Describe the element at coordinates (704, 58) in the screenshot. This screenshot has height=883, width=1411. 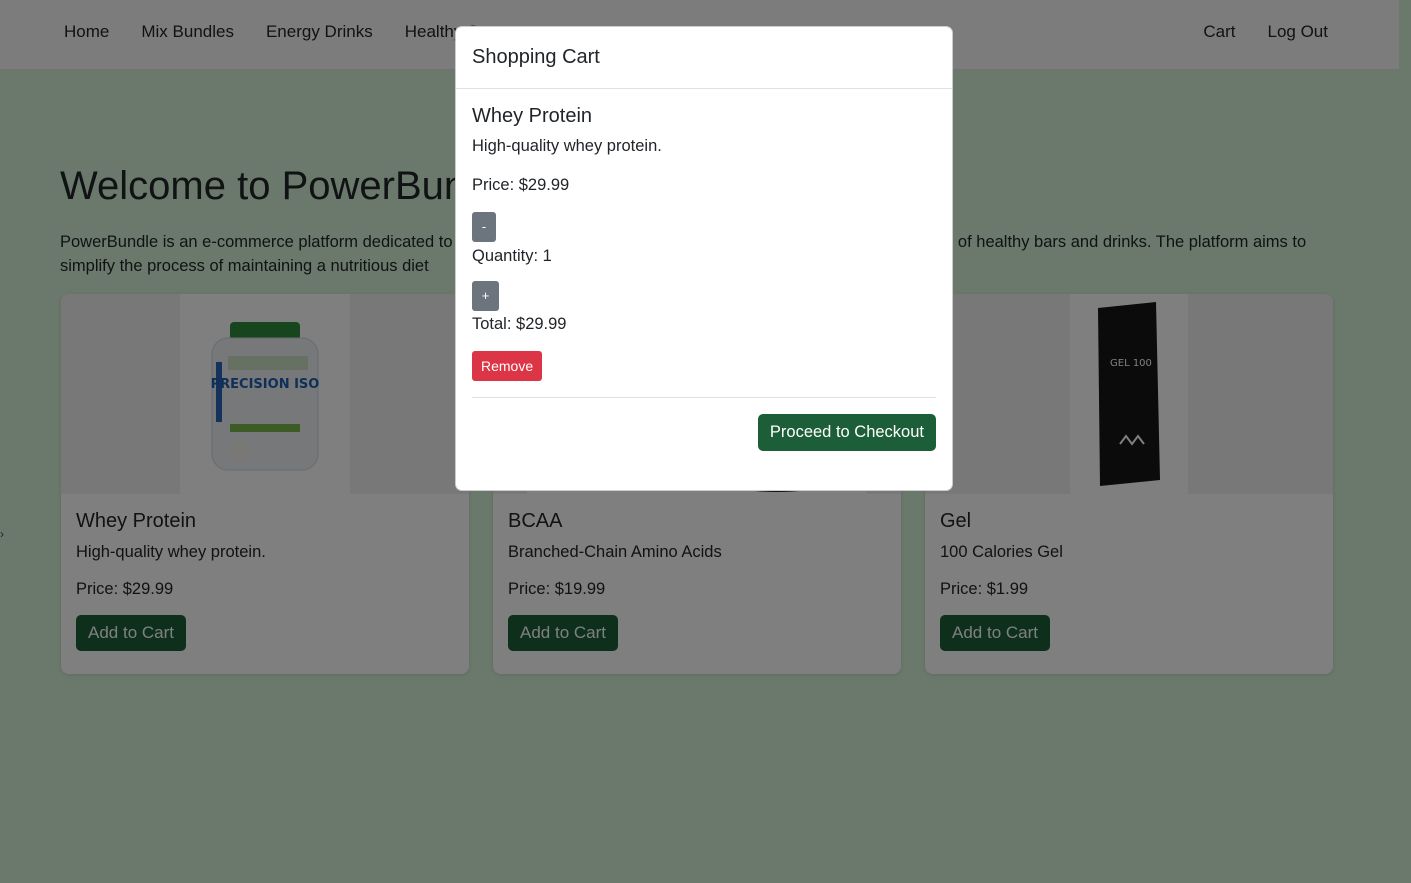
I see `modal-header: Shopping Cart` at that location.